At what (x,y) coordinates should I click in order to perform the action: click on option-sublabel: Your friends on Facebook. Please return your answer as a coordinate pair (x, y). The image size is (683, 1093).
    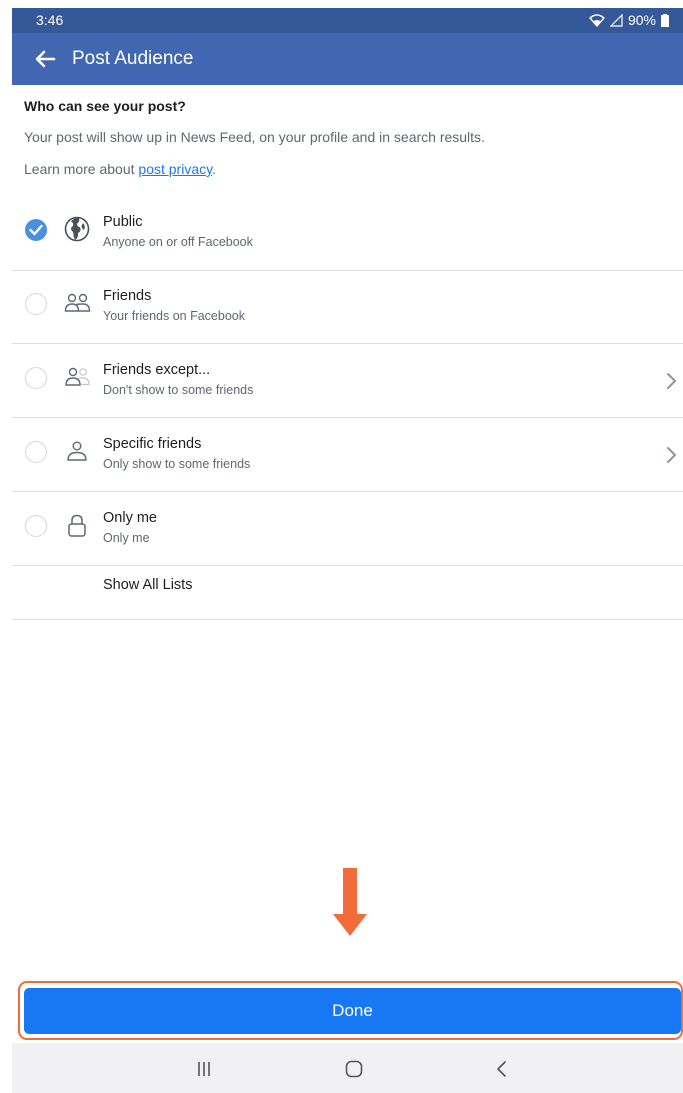
    Looking at the image, I should click on (174, 316).